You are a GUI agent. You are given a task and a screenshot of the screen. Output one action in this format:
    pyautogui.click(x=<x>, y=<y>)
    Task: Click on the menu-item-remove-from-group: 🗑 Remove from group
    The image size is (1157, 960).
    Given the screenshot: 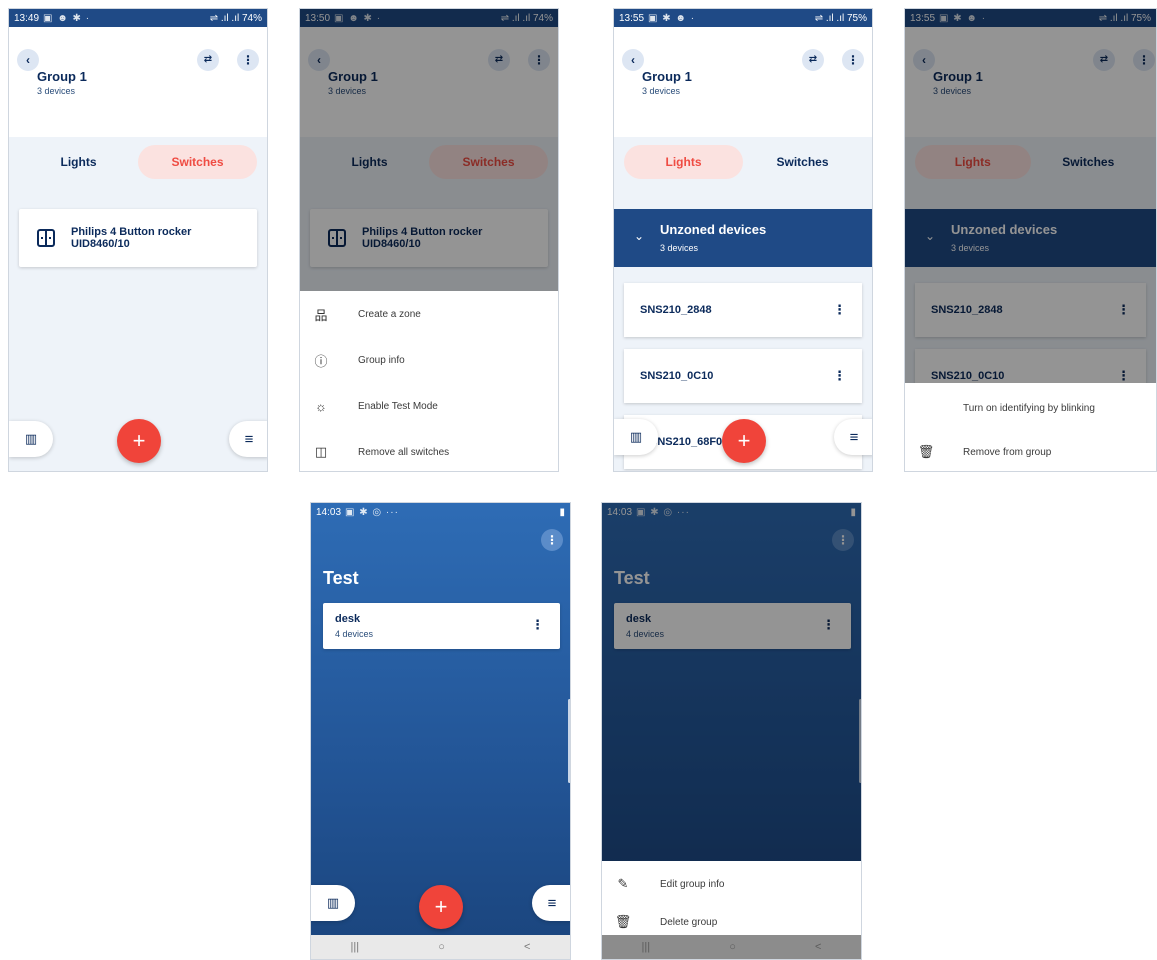 What is the action you would take?
    pyautogui.click(x=1030, y=450)
    